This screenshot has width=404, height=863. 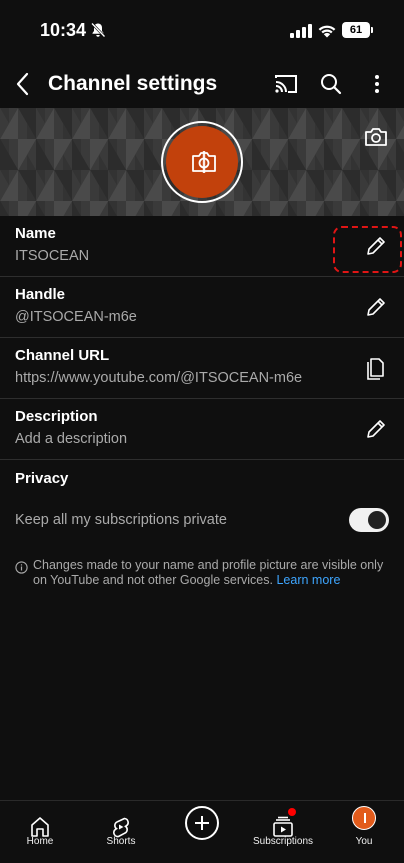 What do you see at coordinates (357, 30) in the screenshot?
I see `battery-indicator: 61` at bounding box center [357, 30].